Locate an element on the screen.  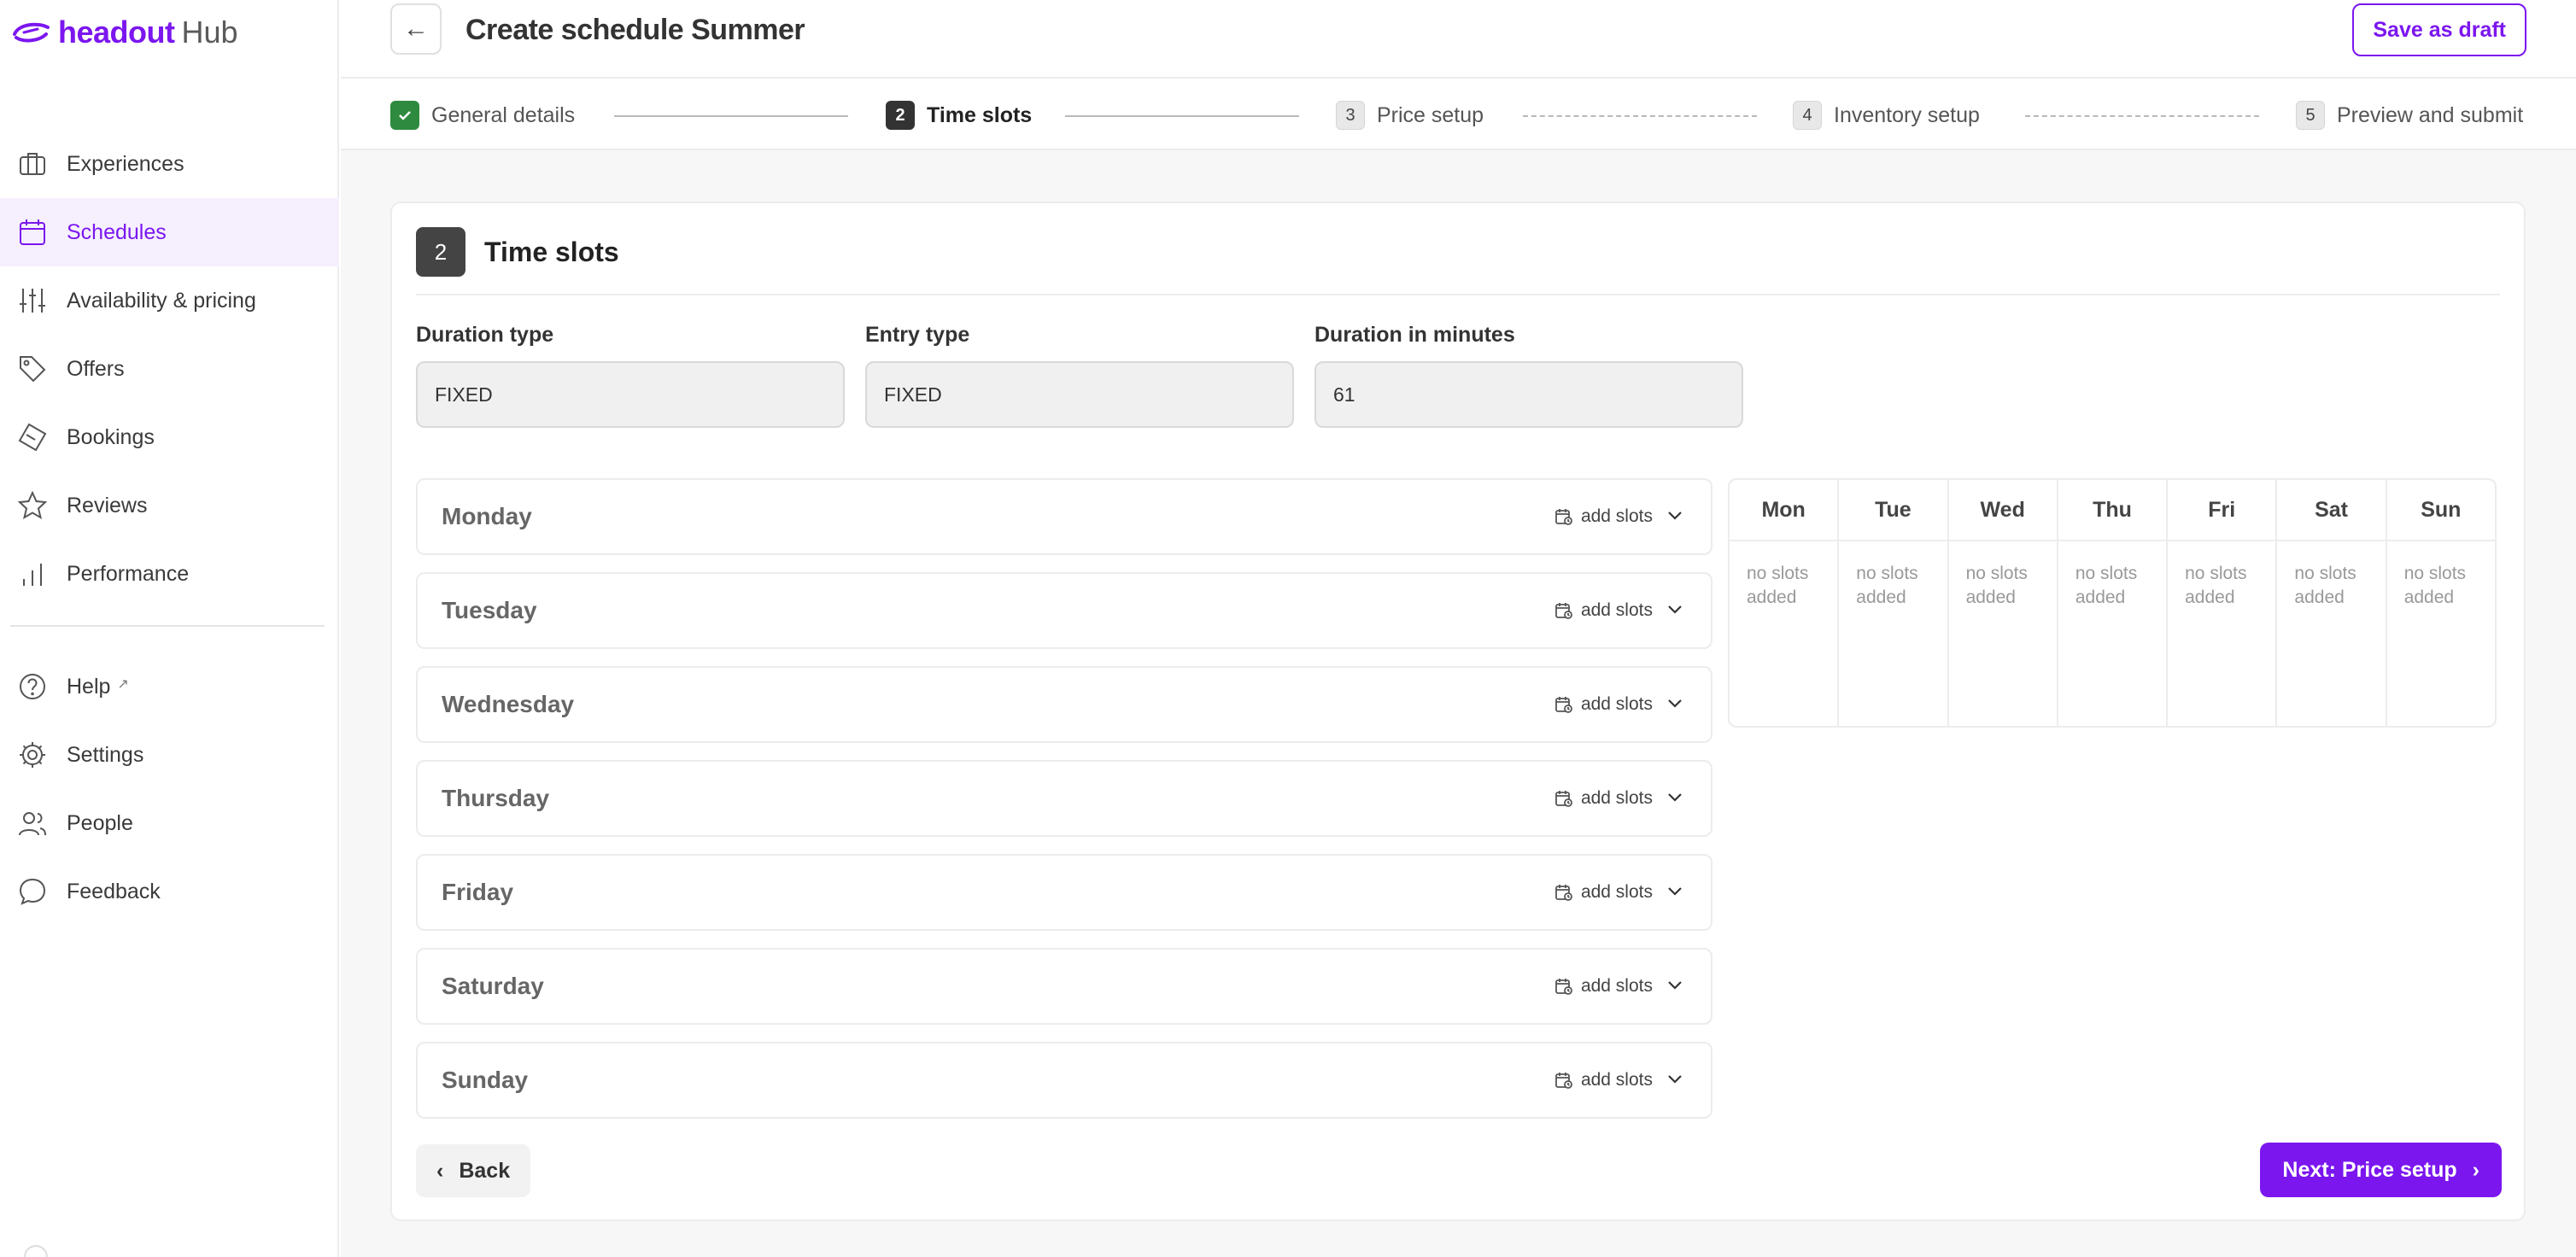
field-label: Entry type is located at coordinates (917, 335).